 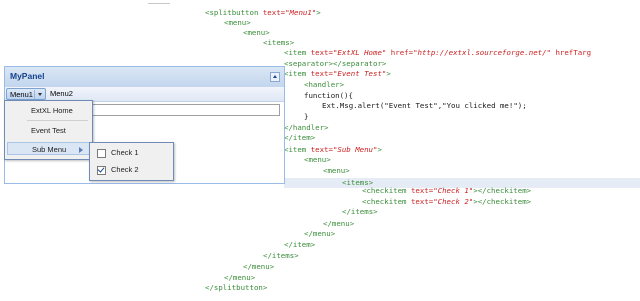 What do you see at coordinates (355, 149) in the screenshot?
I see `code-token: "Sub Menu"` at bounding box center [355, 149].